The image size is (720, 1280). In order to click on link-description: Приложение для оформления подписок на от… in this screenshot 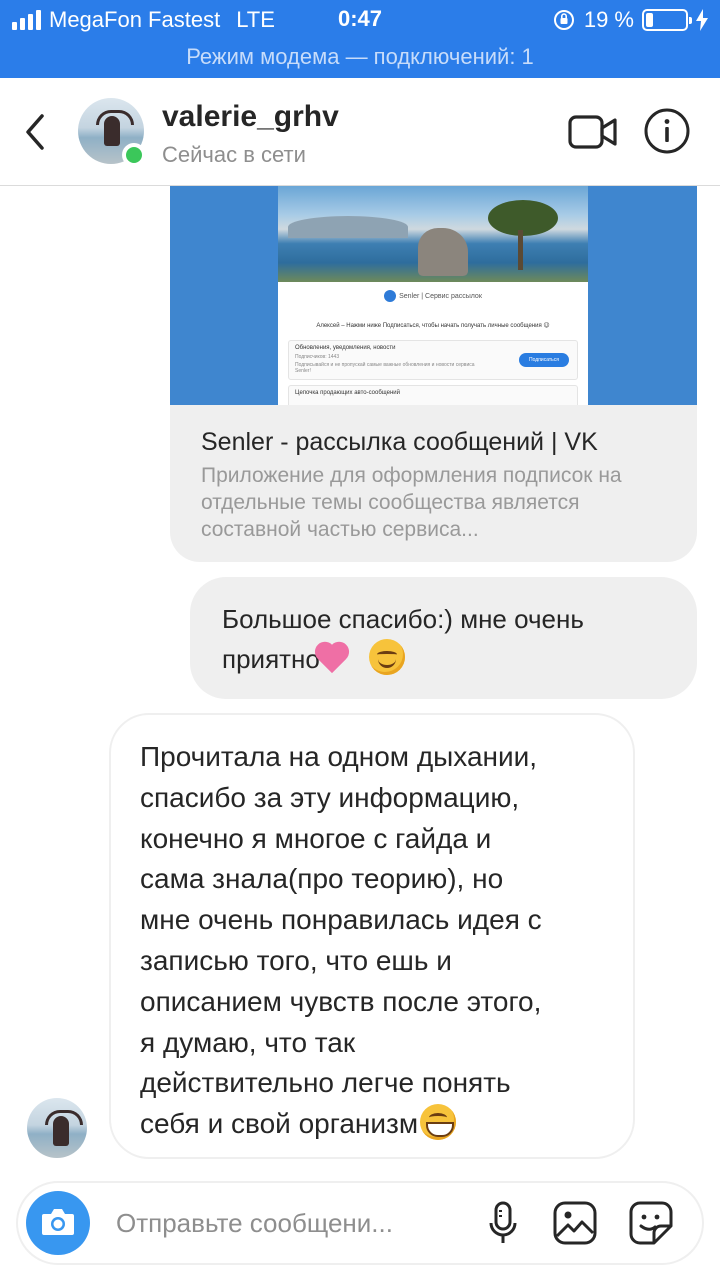, I will do `click(411, 502)`.